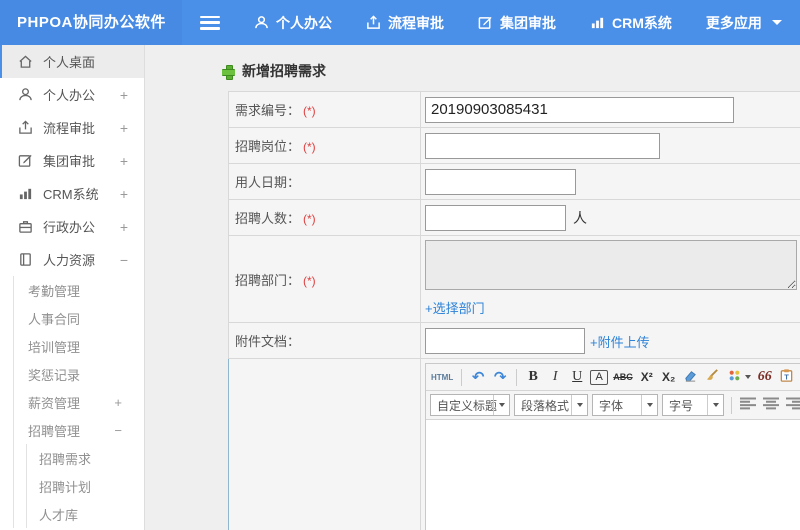 The height and width of the screenshot is (530, 800). What do you see at coordinates (416, 22) in the screenshot?
I see `nav-label: 流程审批` at bounding box center [416, 22].